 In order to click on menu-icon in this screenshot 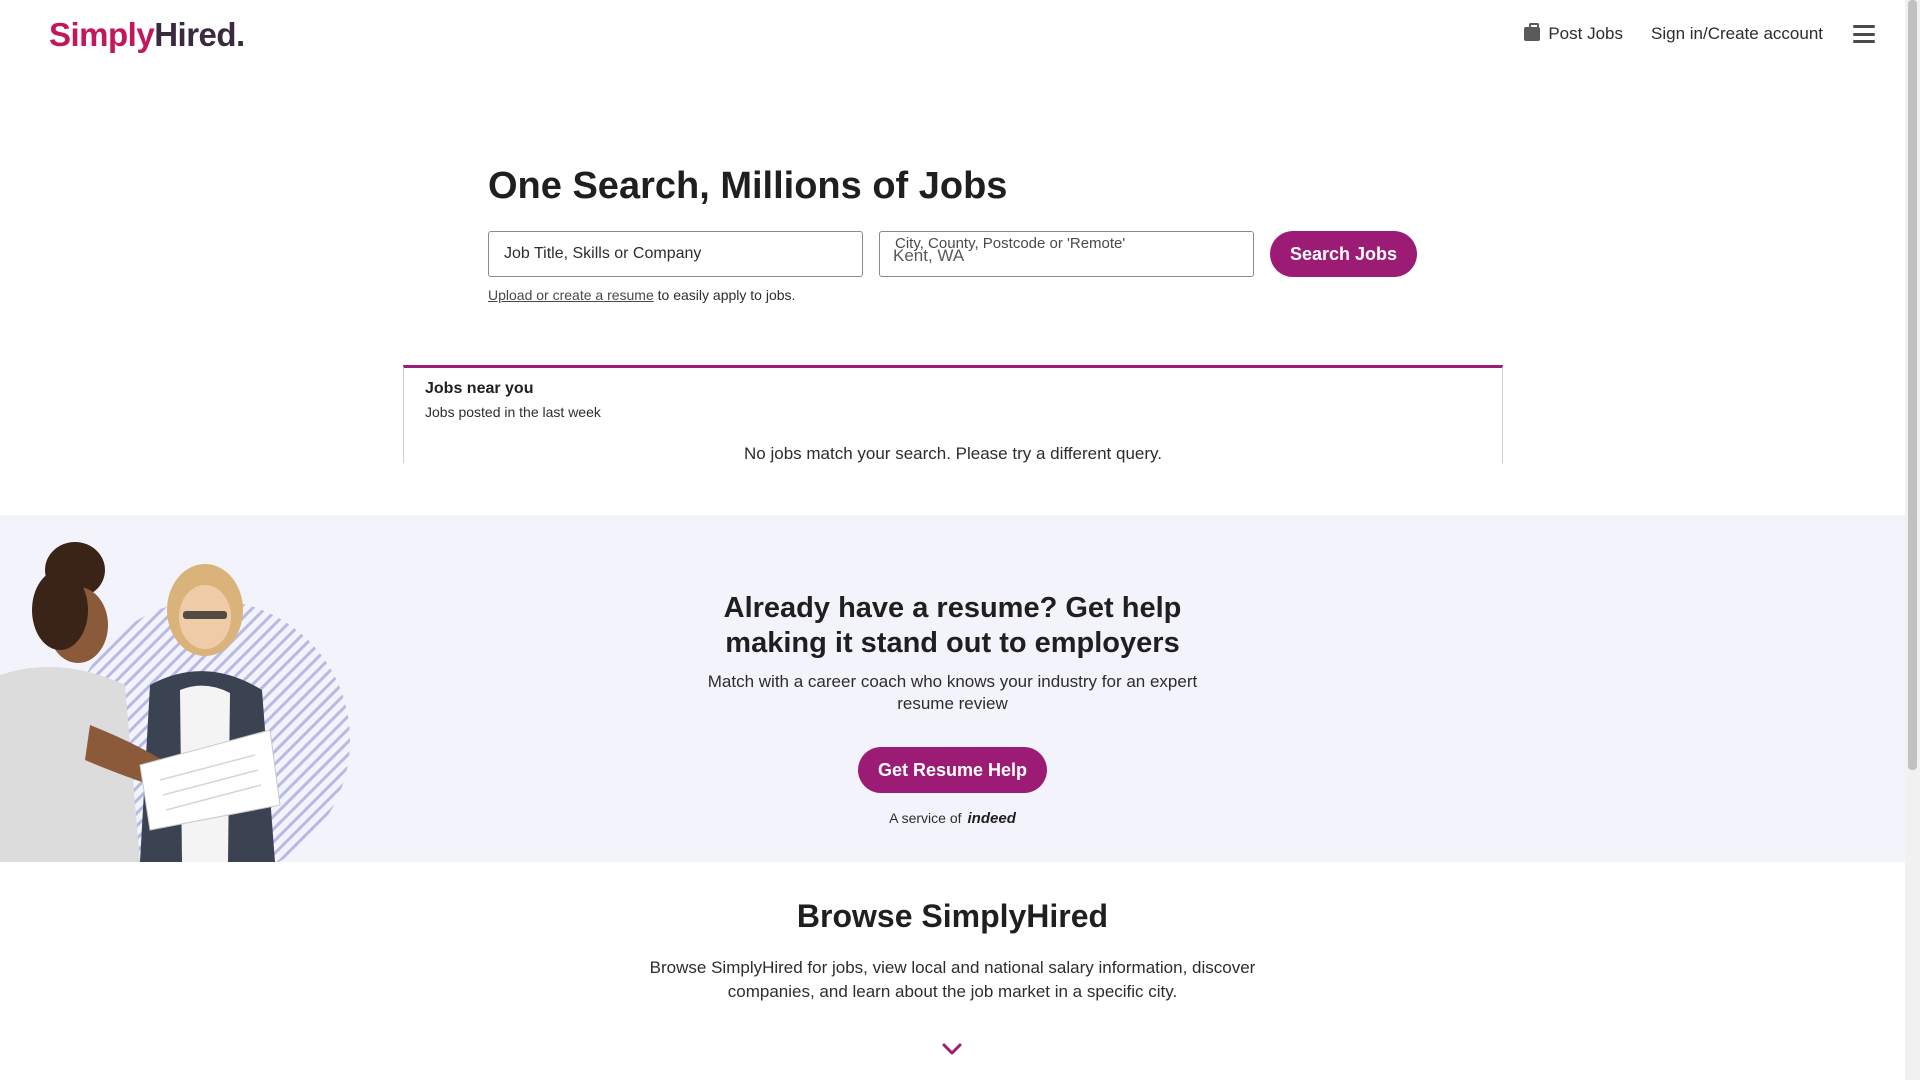, I will do `click(1864, 34)`.